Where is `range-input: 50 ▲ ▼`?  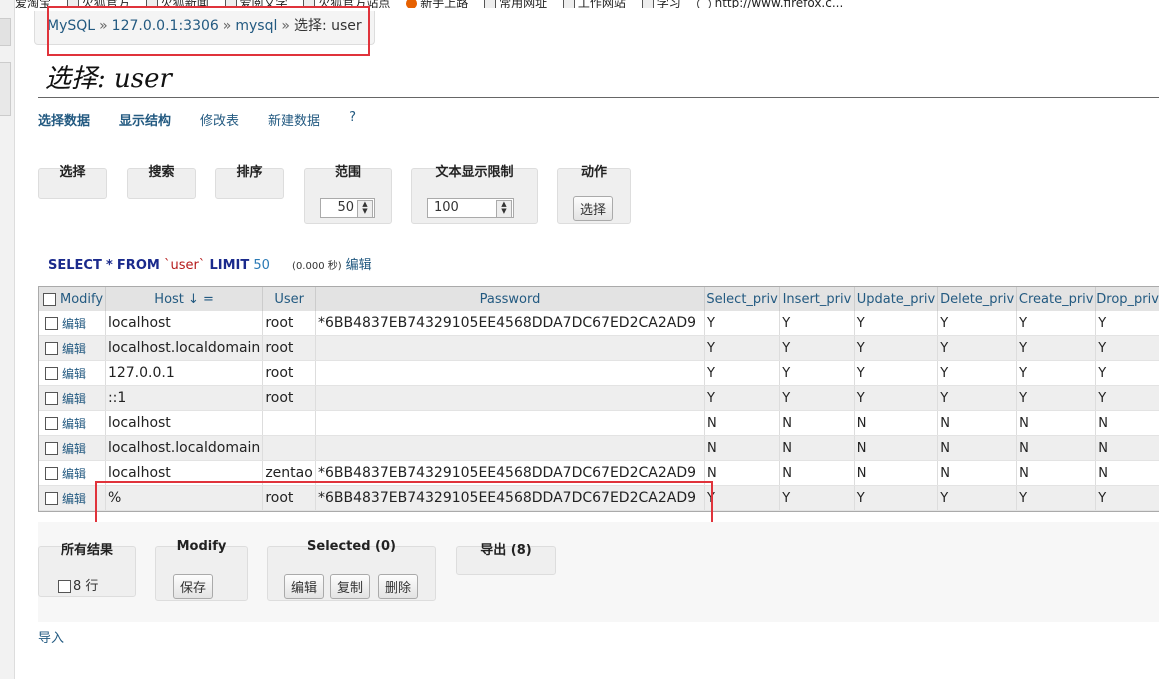 range-input: 50 ▲ ▼ is located at coordinates (347, 208).